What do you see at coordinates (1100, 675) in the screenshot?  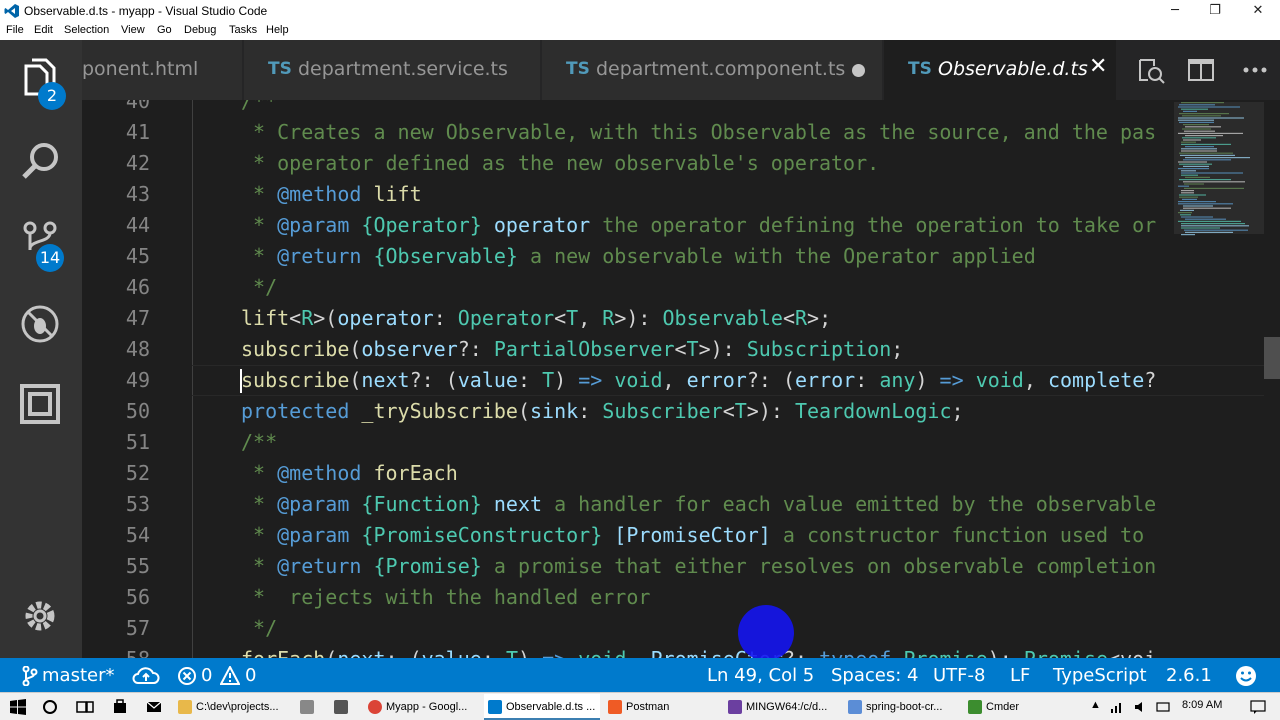 I see `language-mode: TypeScript` at bounding box center [1100, 675].